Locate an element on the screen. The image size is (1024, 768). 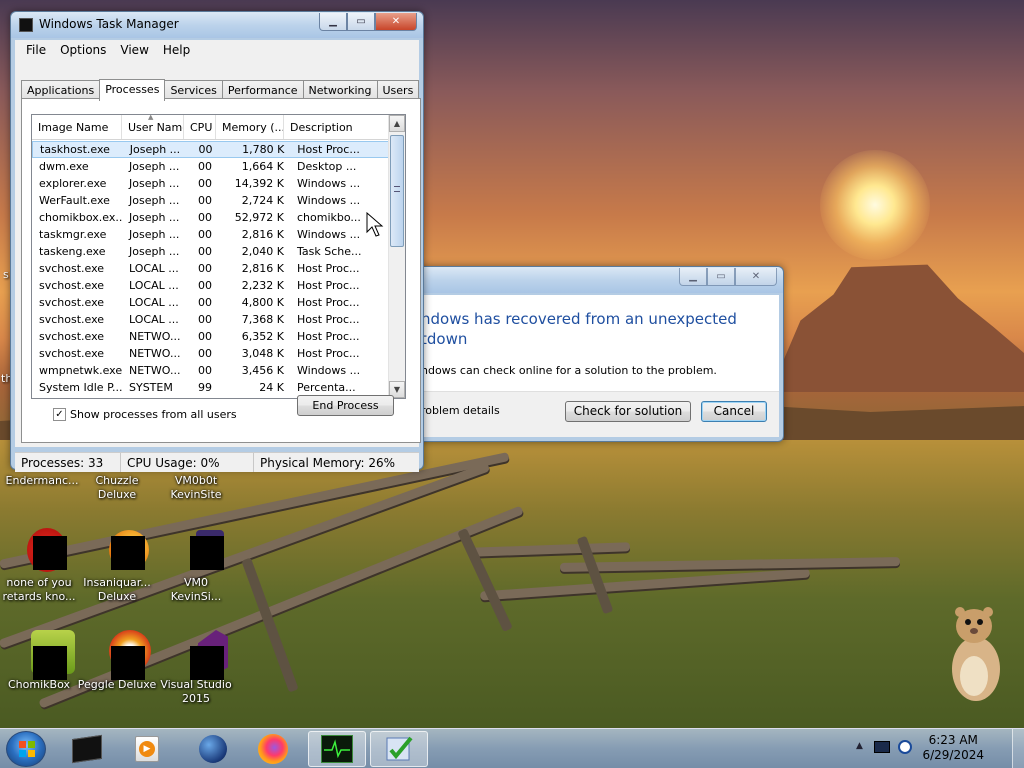
tab-services: Services is located at coordinates (193, 90).